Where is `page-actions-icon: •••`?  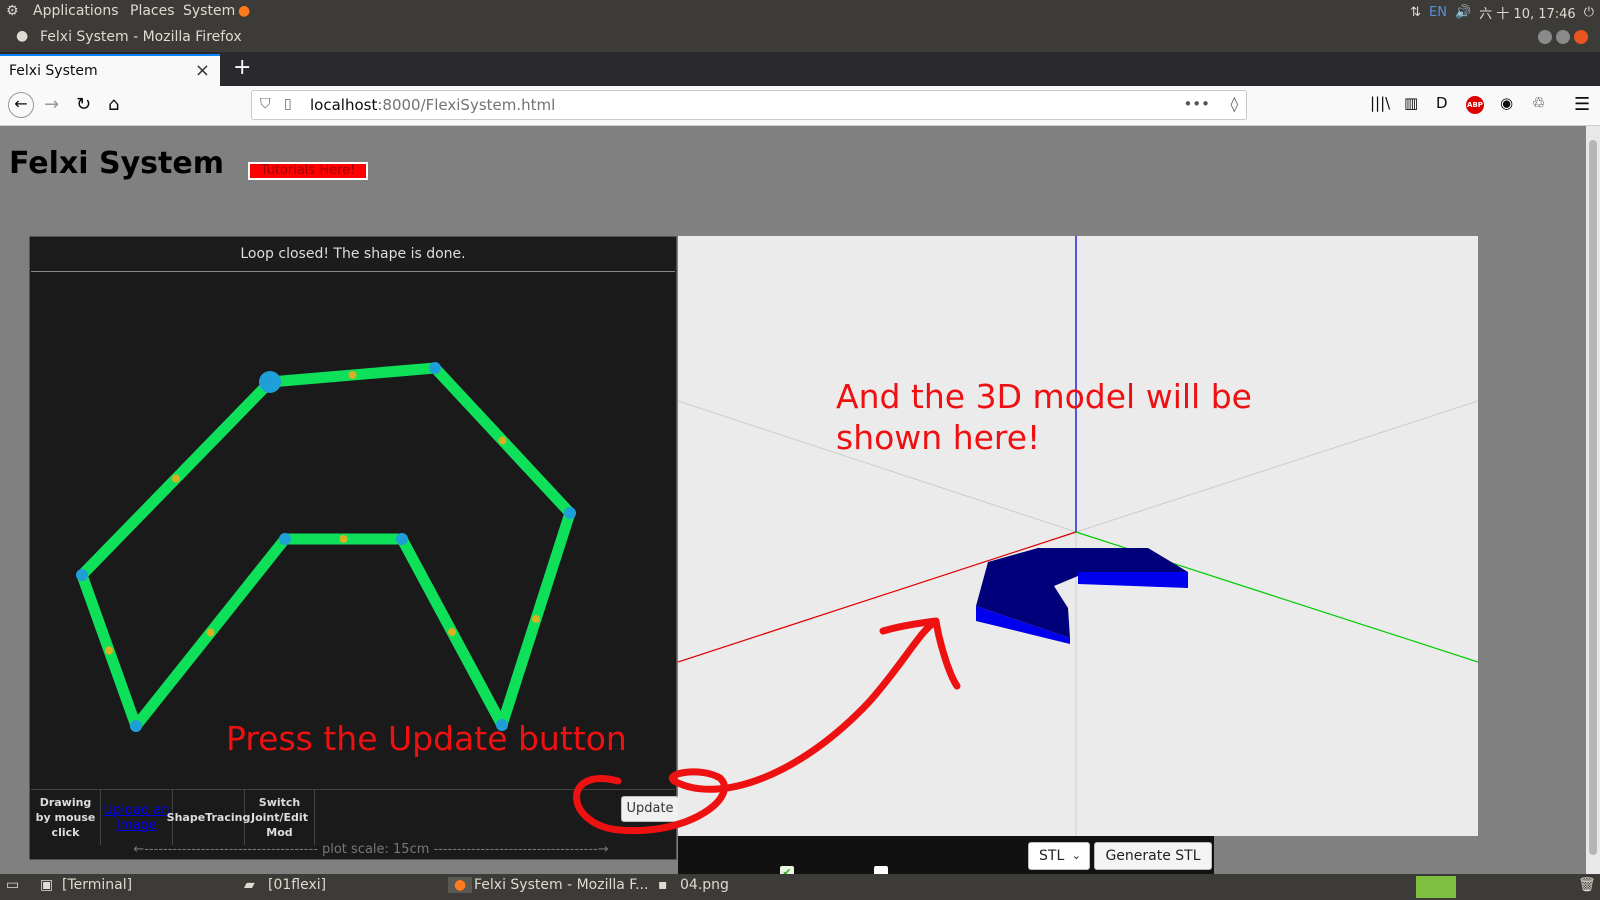 page-actions-icon: ••• is located at coordinates (1196, 104).